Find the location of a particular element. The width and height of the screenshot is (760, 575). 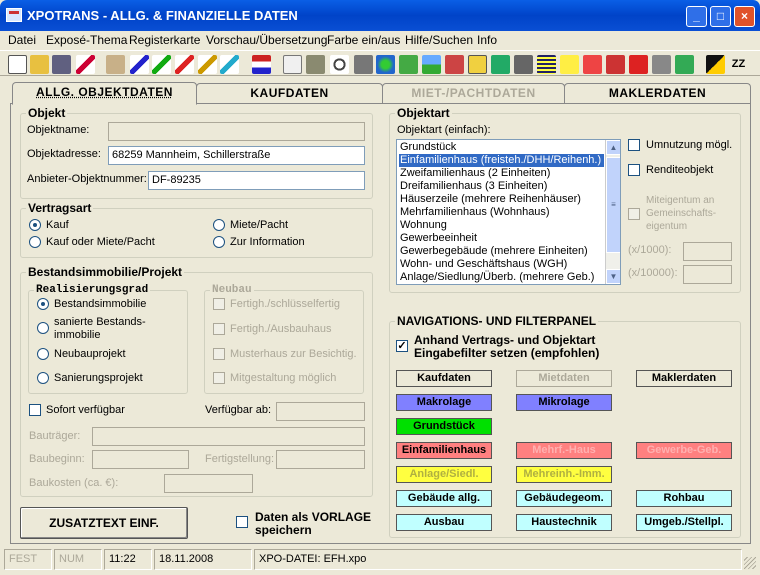

anbieter-objektnummer-input: DF-89235 is located at coordinates (256, 180).